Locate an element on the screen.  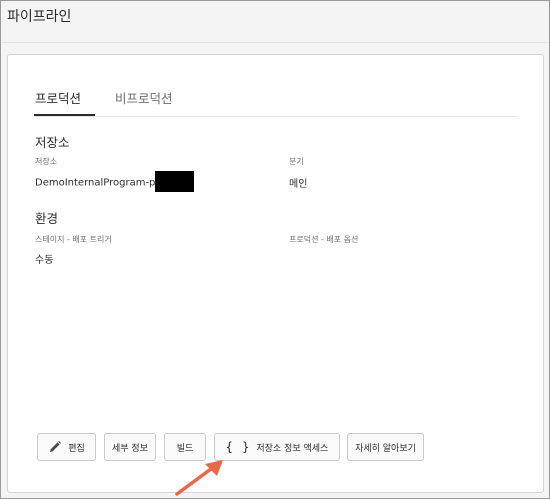
tab-divider is located at coordinates (275, 116).